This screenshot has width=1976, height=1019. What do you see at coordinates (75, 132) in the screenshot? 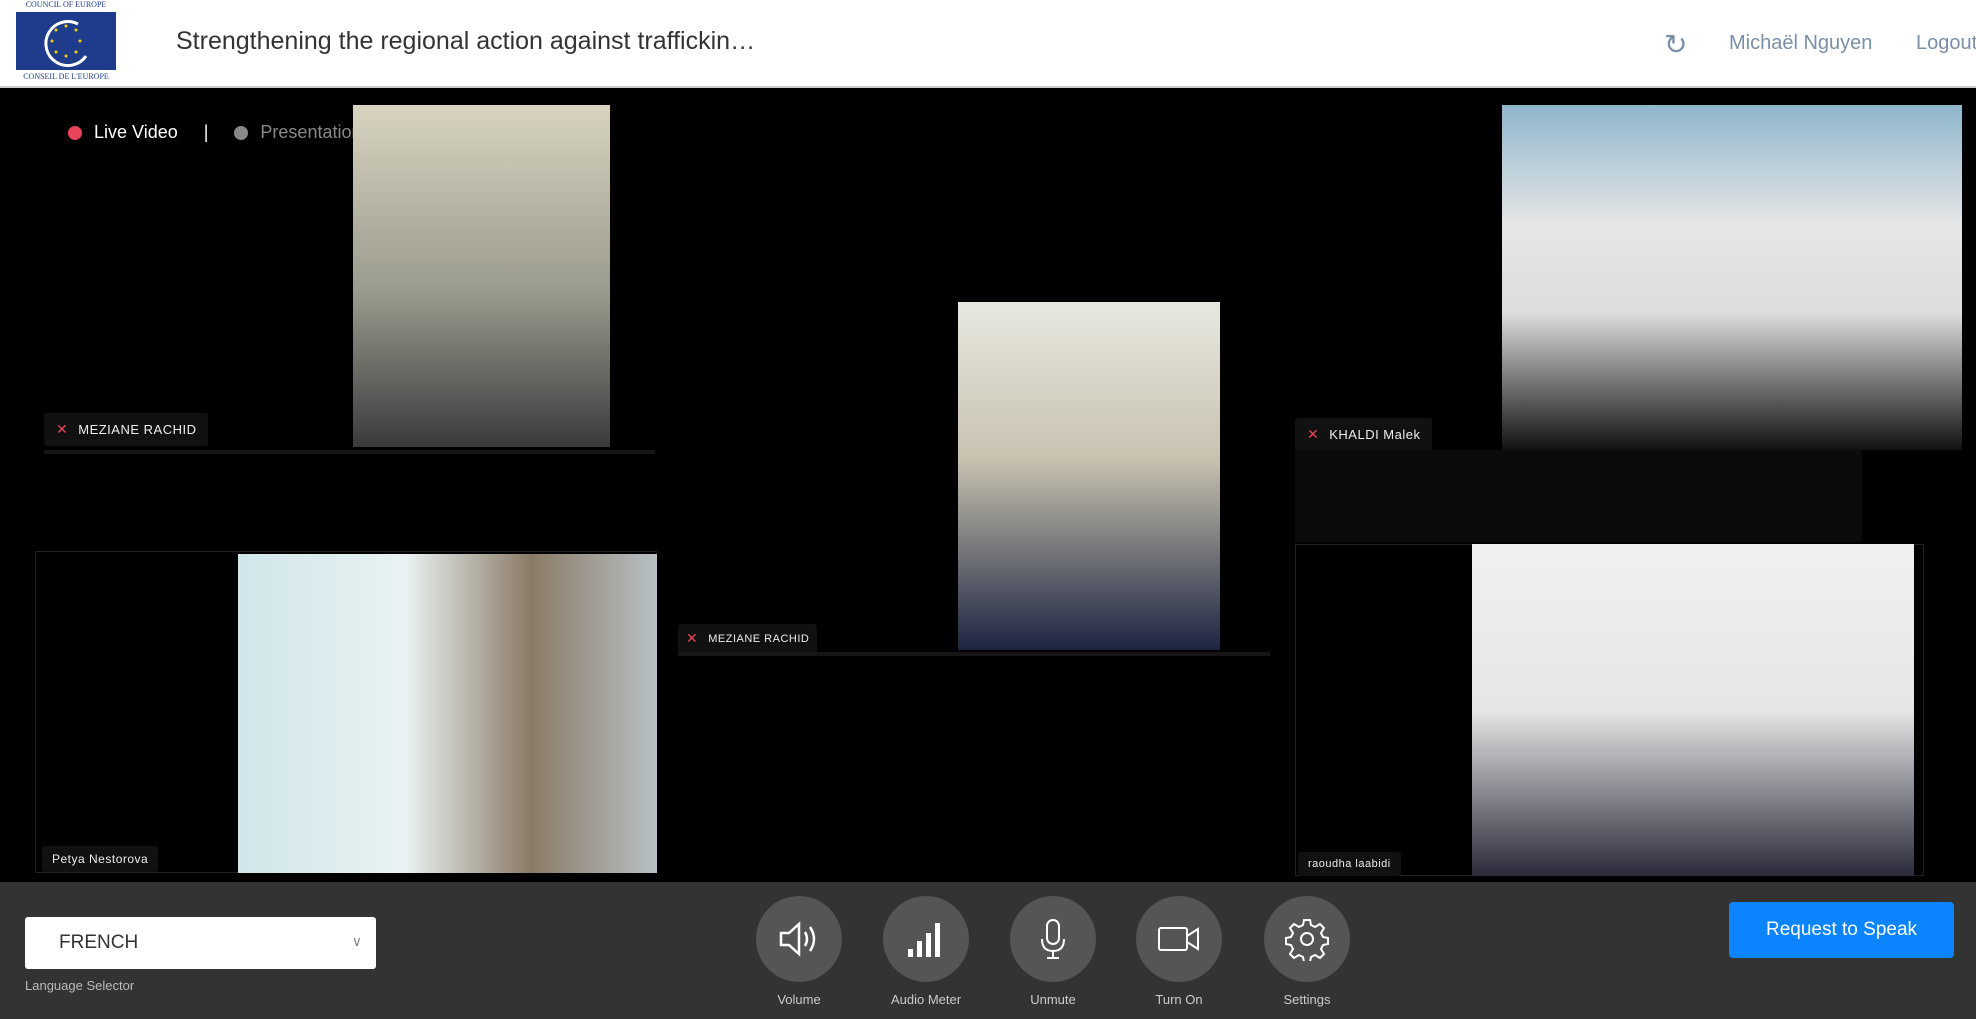
I see `live-dot-icon` at bounding box center [75, 132].